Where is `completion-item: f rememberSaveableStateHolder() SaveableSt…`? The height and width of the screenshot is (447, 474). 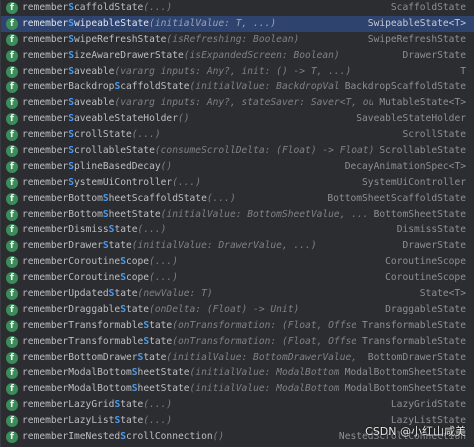 completion-item: f rememberSaveableStateHolder() SaveableSt… is located at coordinates (237, 119).